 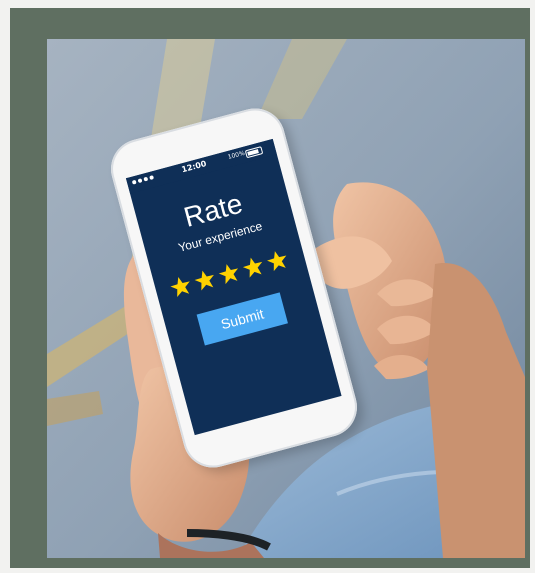 What do you see at coordinates (194, 167) in the screenshot?
I see `status-time: 12:00` at bounding box center [194, 167].